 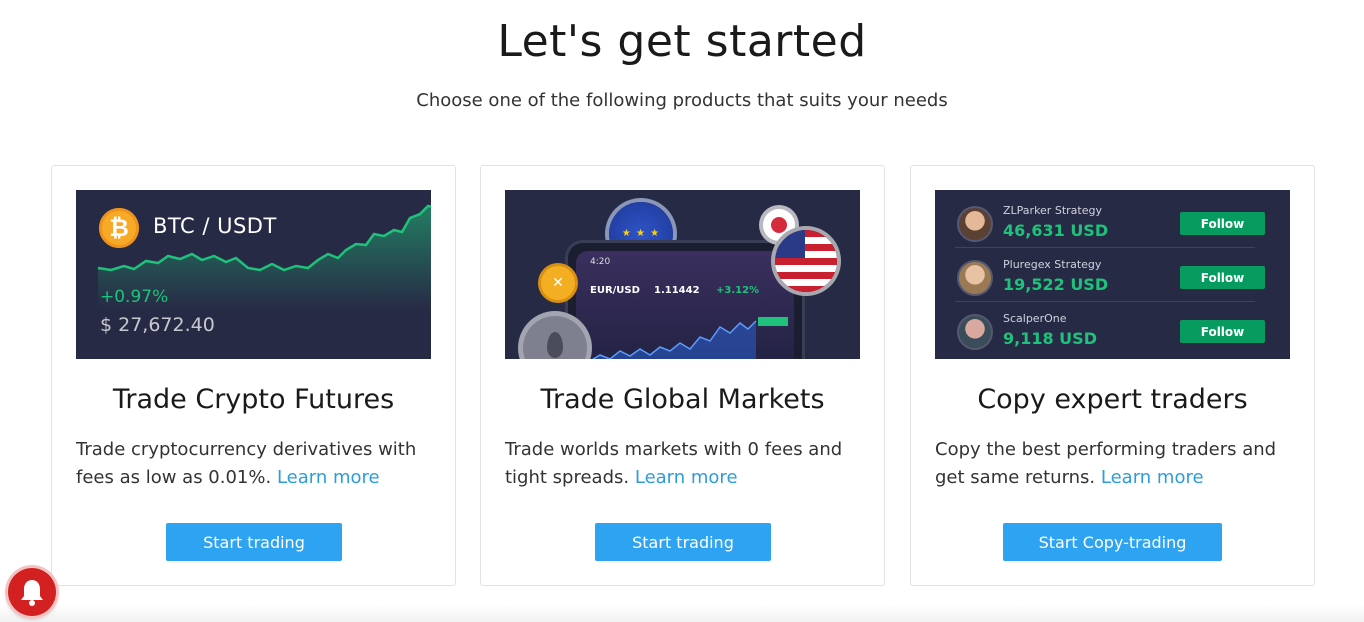 What do you see at coordinates (555, 345) in the screenshot?
I see `eth-drop-shape` at bounding box center [555, 345].